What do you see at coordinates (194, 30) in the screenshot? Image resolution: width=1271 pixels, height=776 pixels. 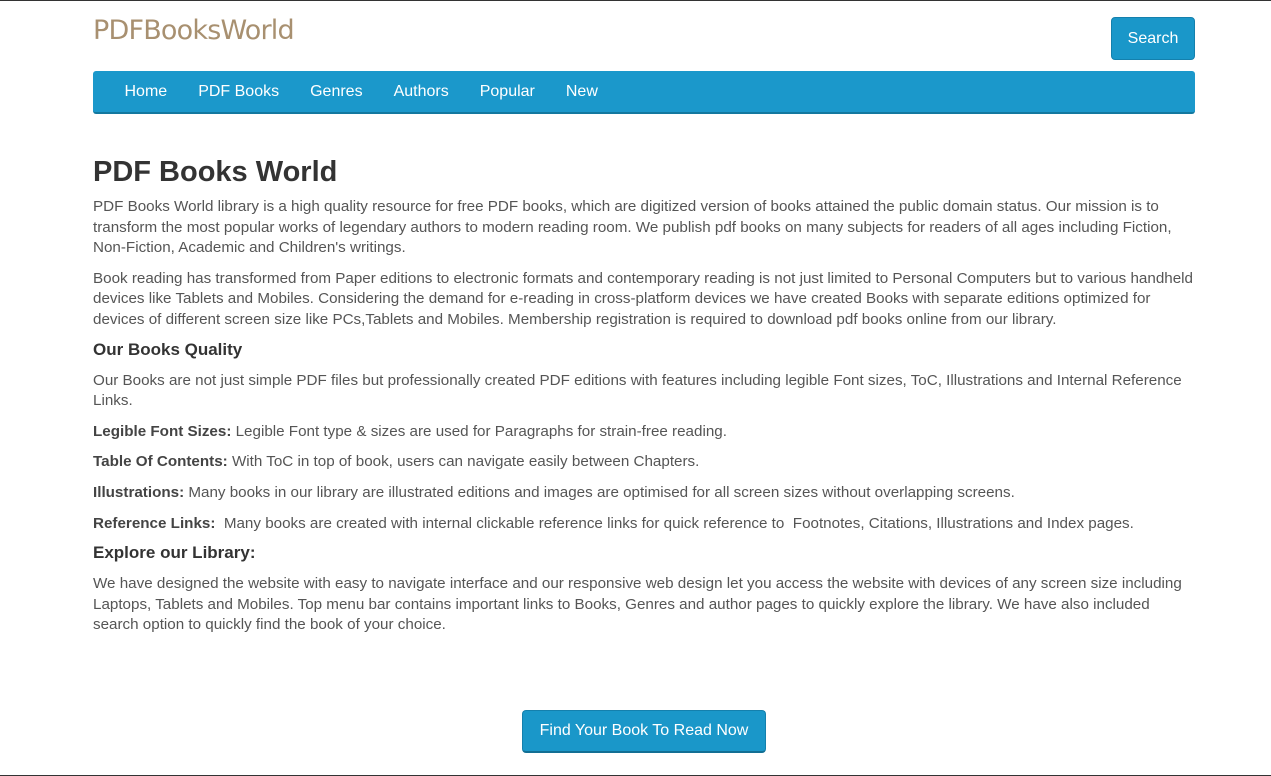 I see `site-logo: PDFBooksWorld` at bounding box center [194, 30].